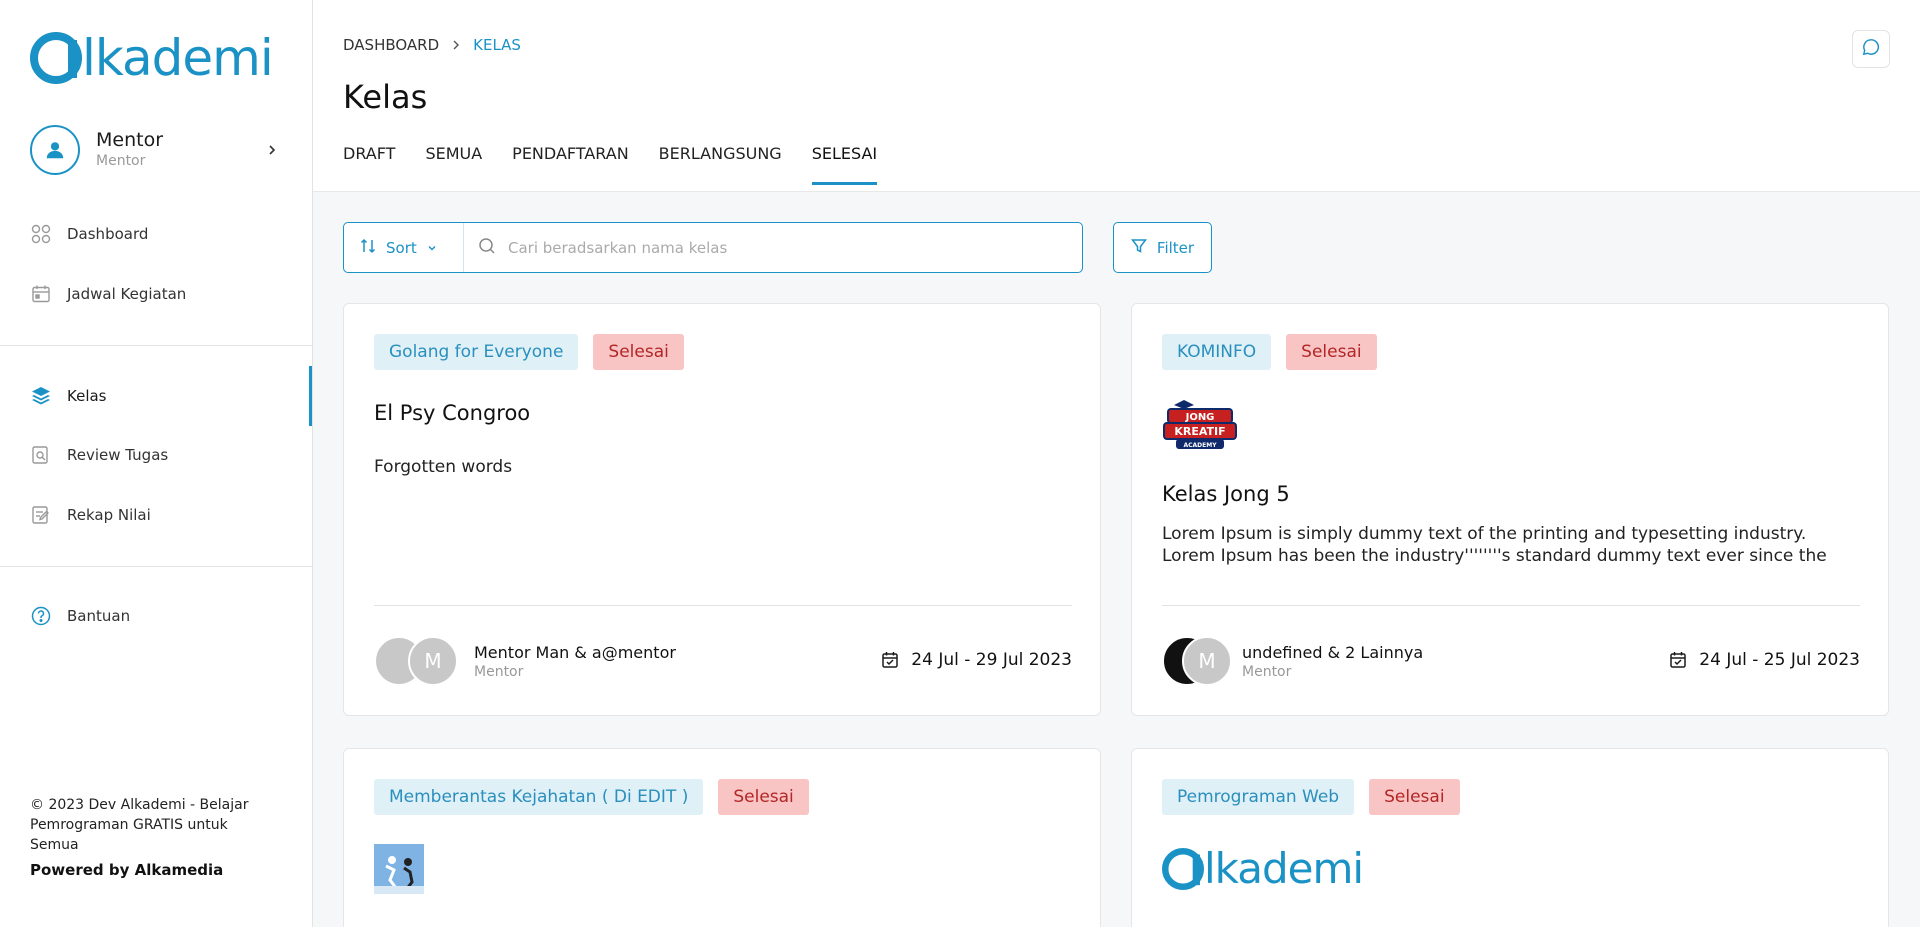  What do you see at coordinates (385, 97) in the screenshot?
I see `page-title: Kelas` at bounding box center [385, 97].